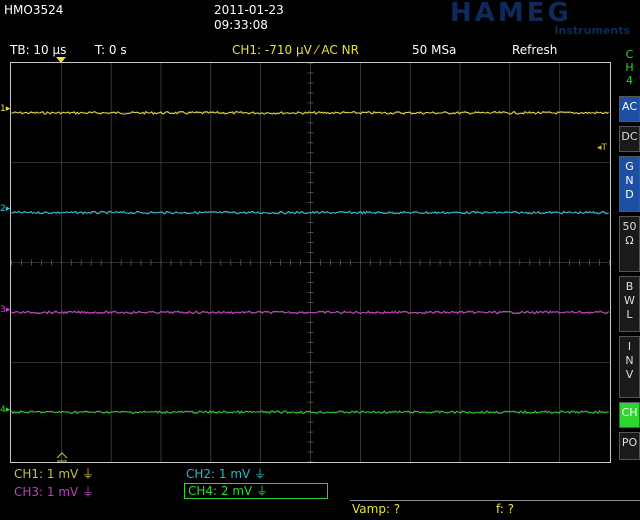 Image resolution: width=640 pixels, height=520 pixels. I want to click on side-button-label: G, so click(629, 166).